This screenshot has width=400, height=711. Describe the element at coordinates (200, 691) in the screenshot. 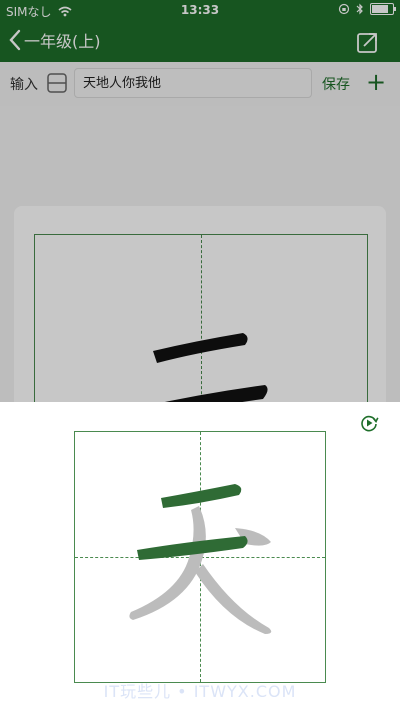

I see `watermark-text: IT玩些儿 • ITWYX.COM` at that location.